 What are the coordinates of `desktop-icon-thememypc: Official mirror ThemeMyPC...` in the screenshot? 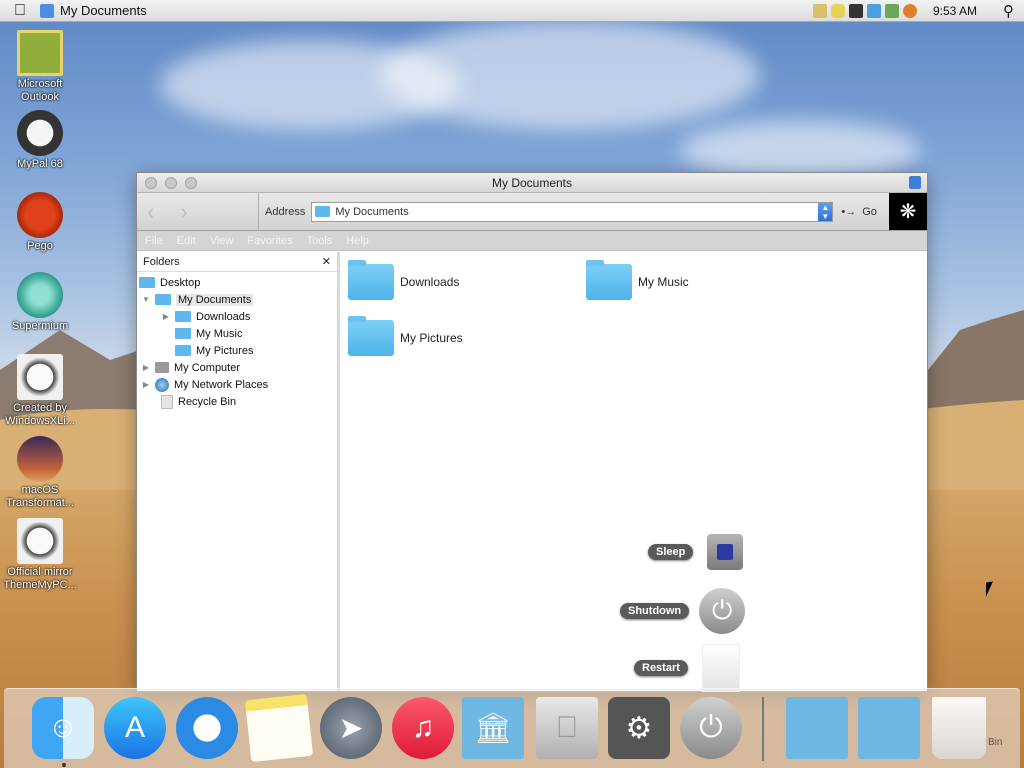 It's located at (40, 555).